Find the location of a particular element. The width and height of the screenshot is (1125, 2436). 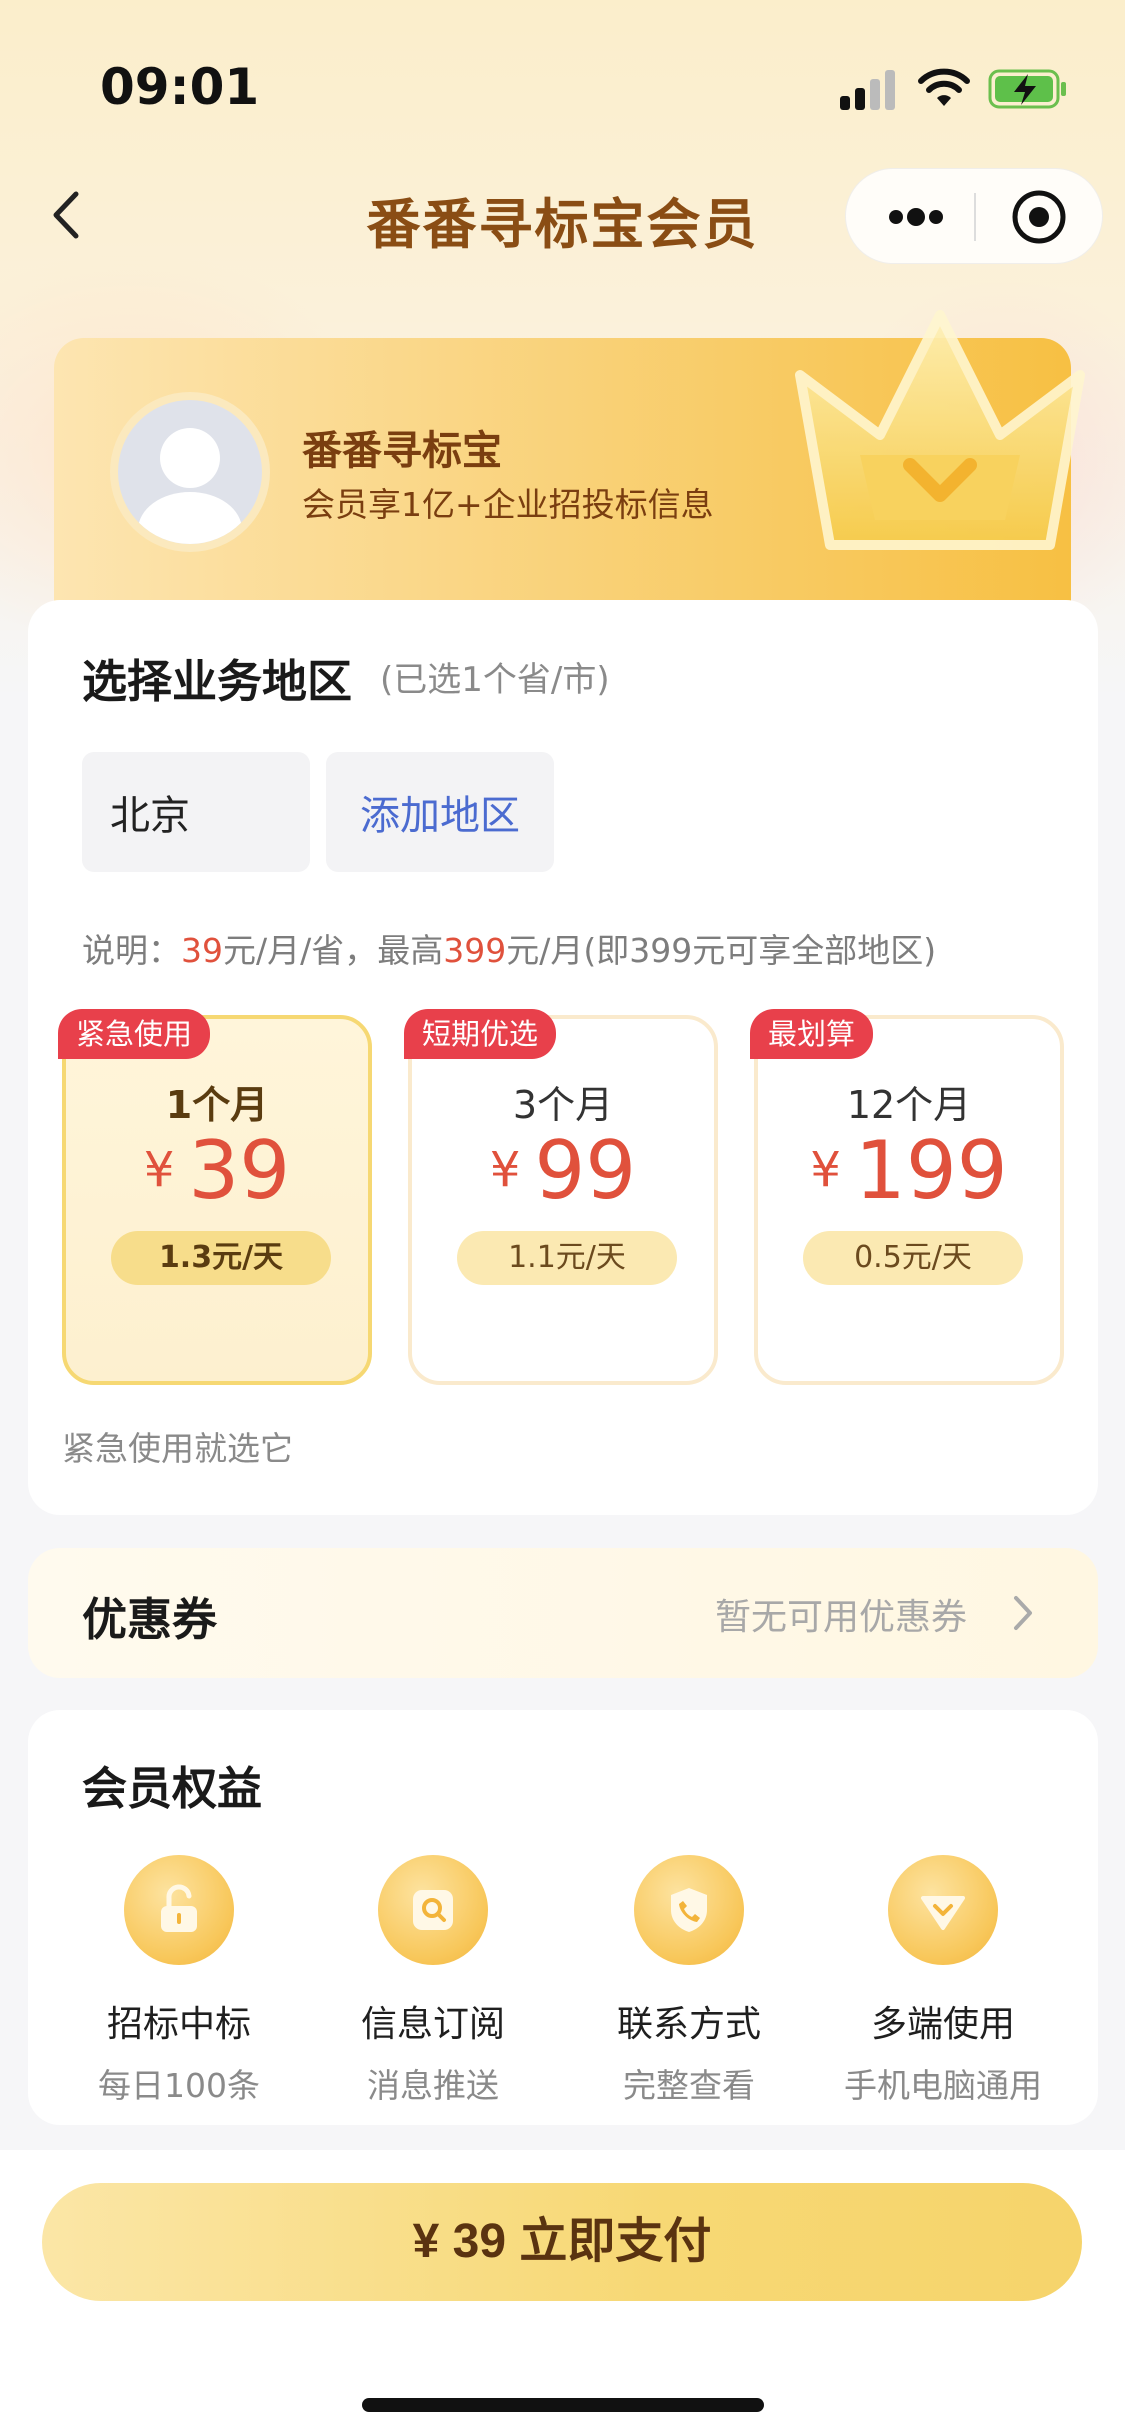

plan-card-12-month: 最划算 12个月 ¥199 0.5元/天 is located at coordinates (907, 1197).